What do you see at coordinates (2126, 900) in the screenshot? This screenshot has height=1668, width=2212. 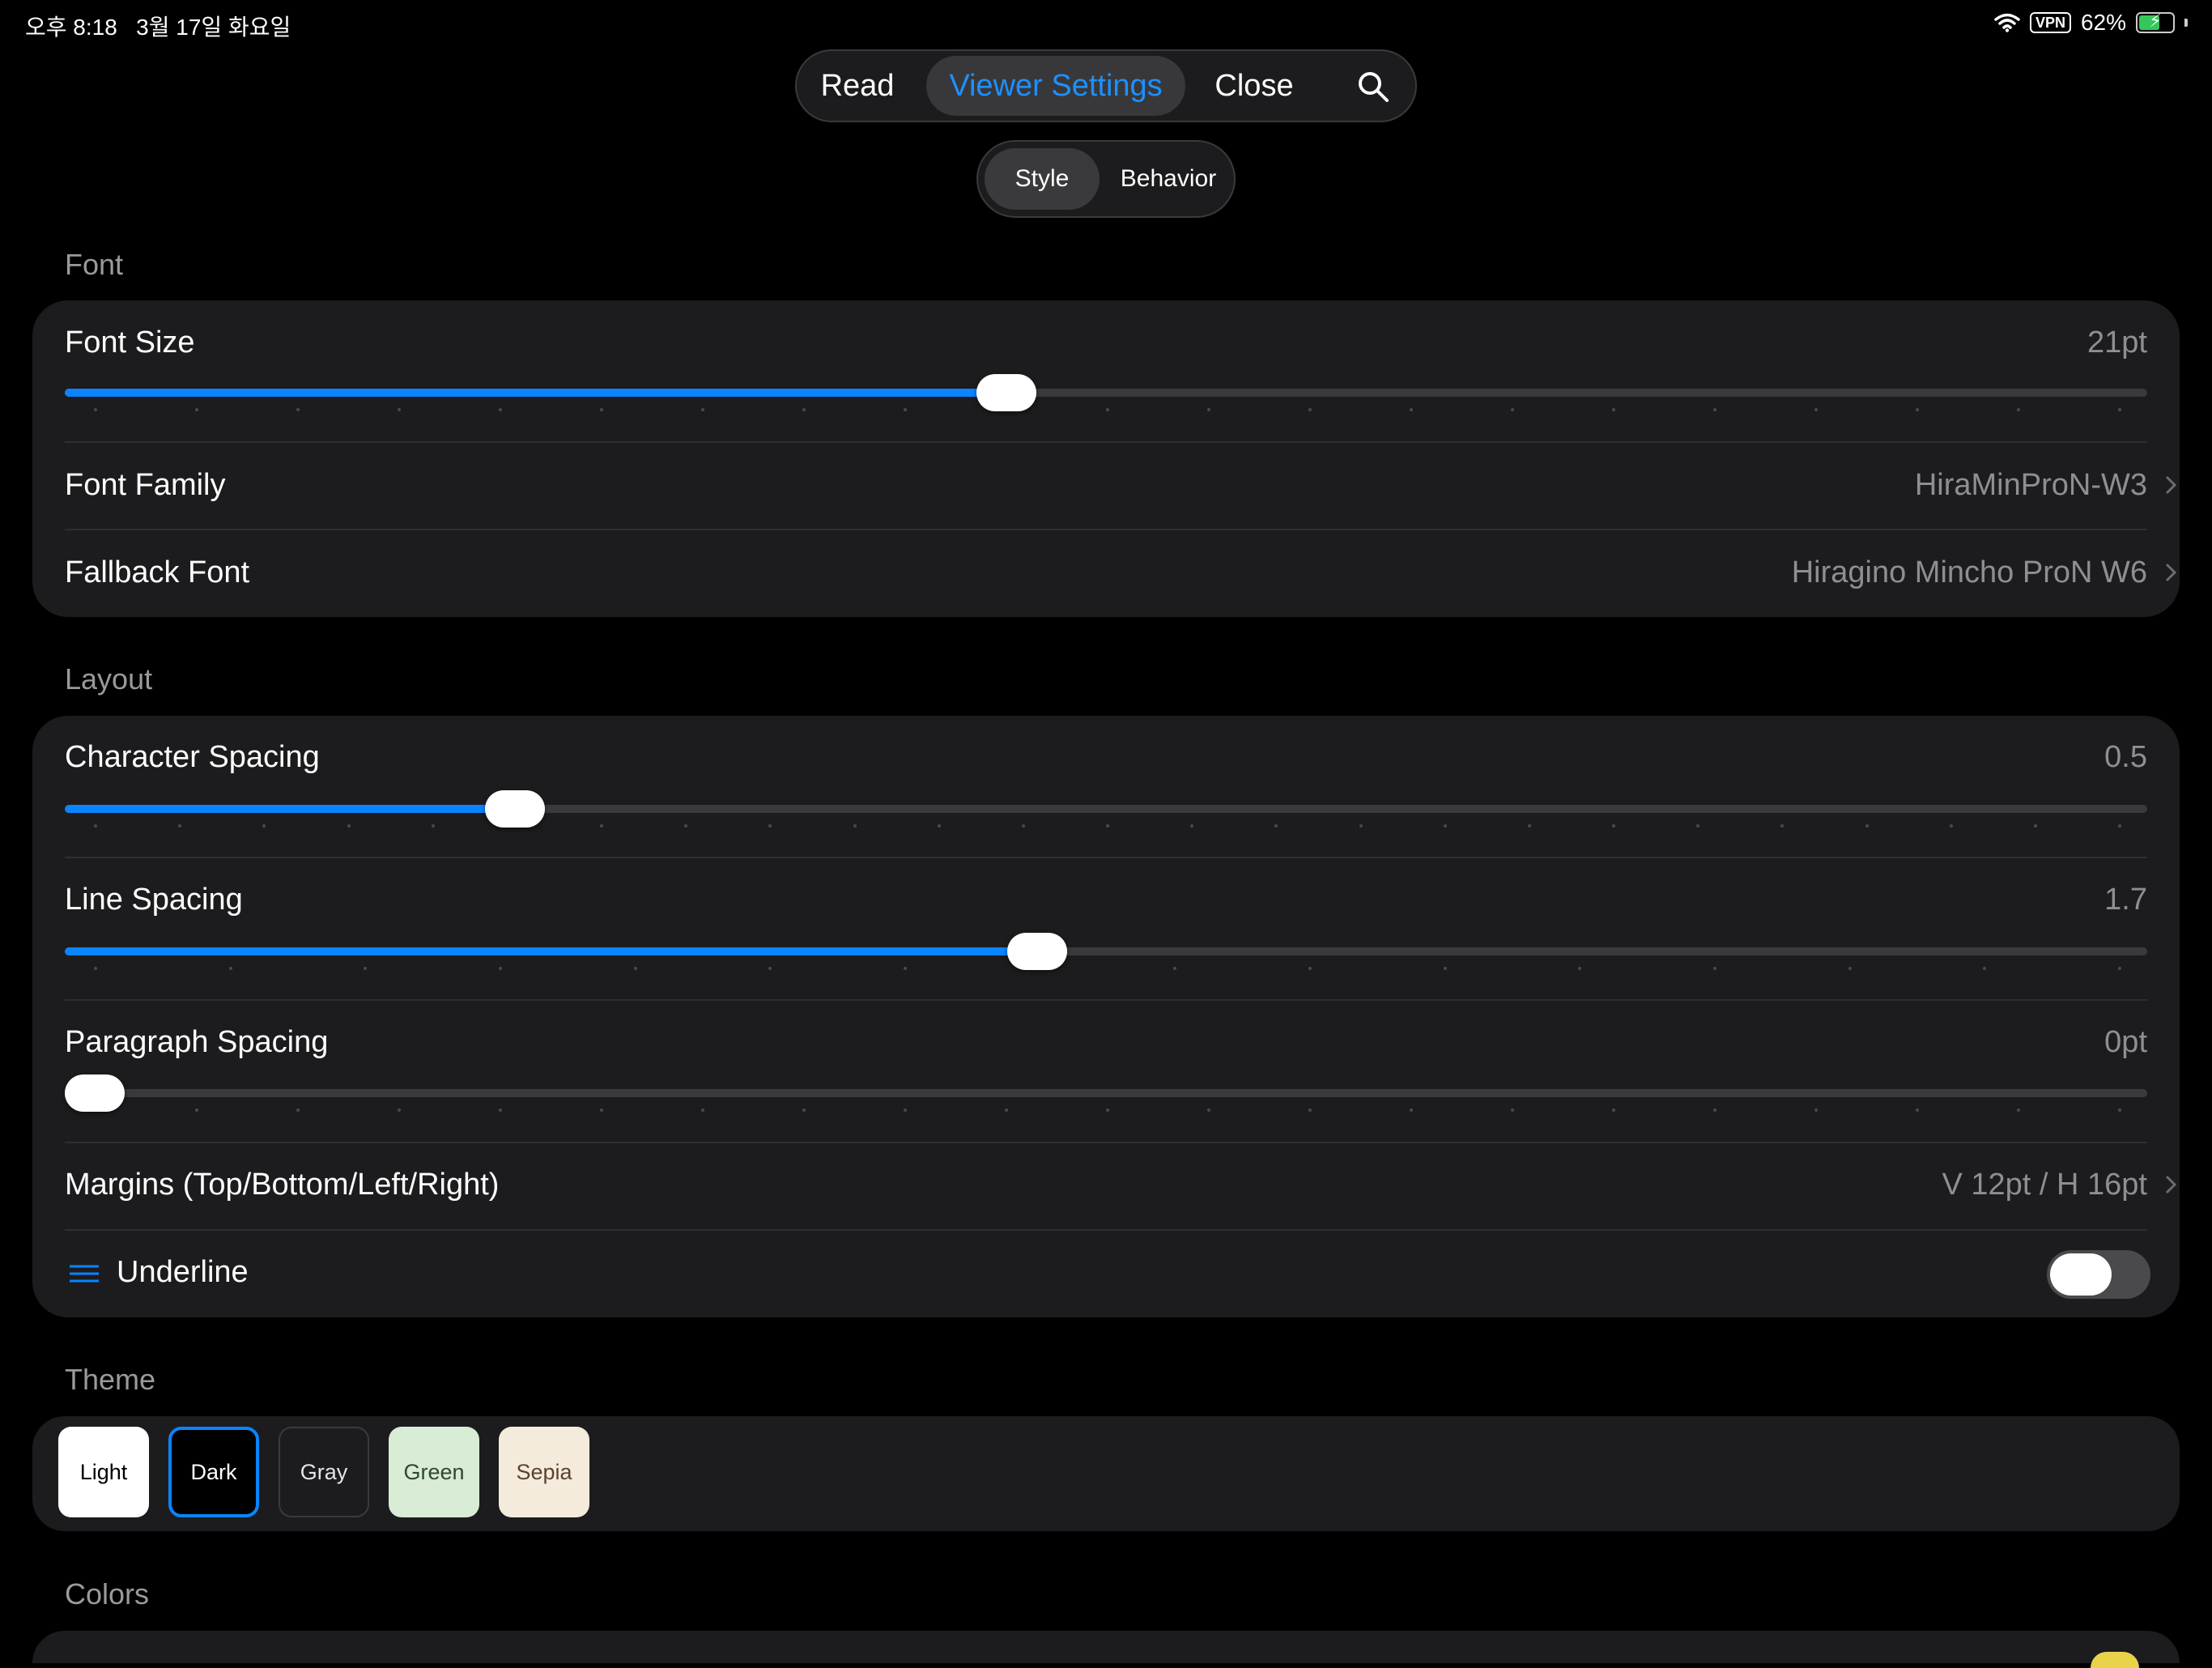 I see `line-spacing-value: 1.7` at bounding box center [2126, 900].